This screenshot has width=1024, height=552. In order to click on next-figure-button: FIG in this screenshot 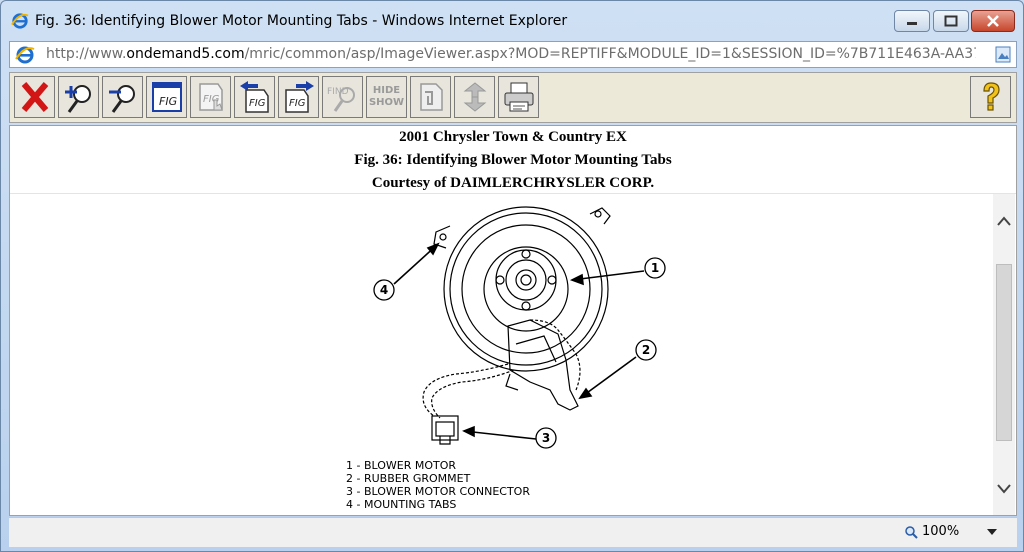, I will do `click(298, 97)`.